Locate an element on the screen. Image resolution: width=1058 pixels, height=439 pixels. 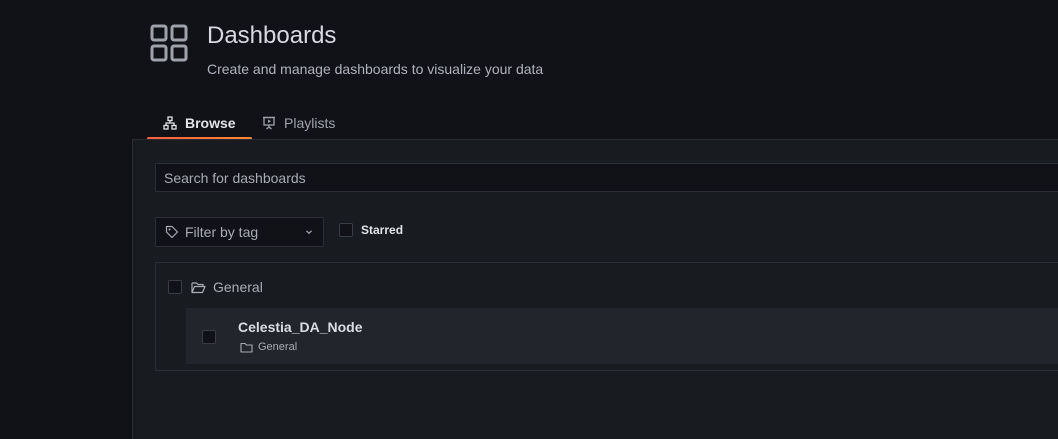
sitemap-icon is located at coordinates (170, 122).